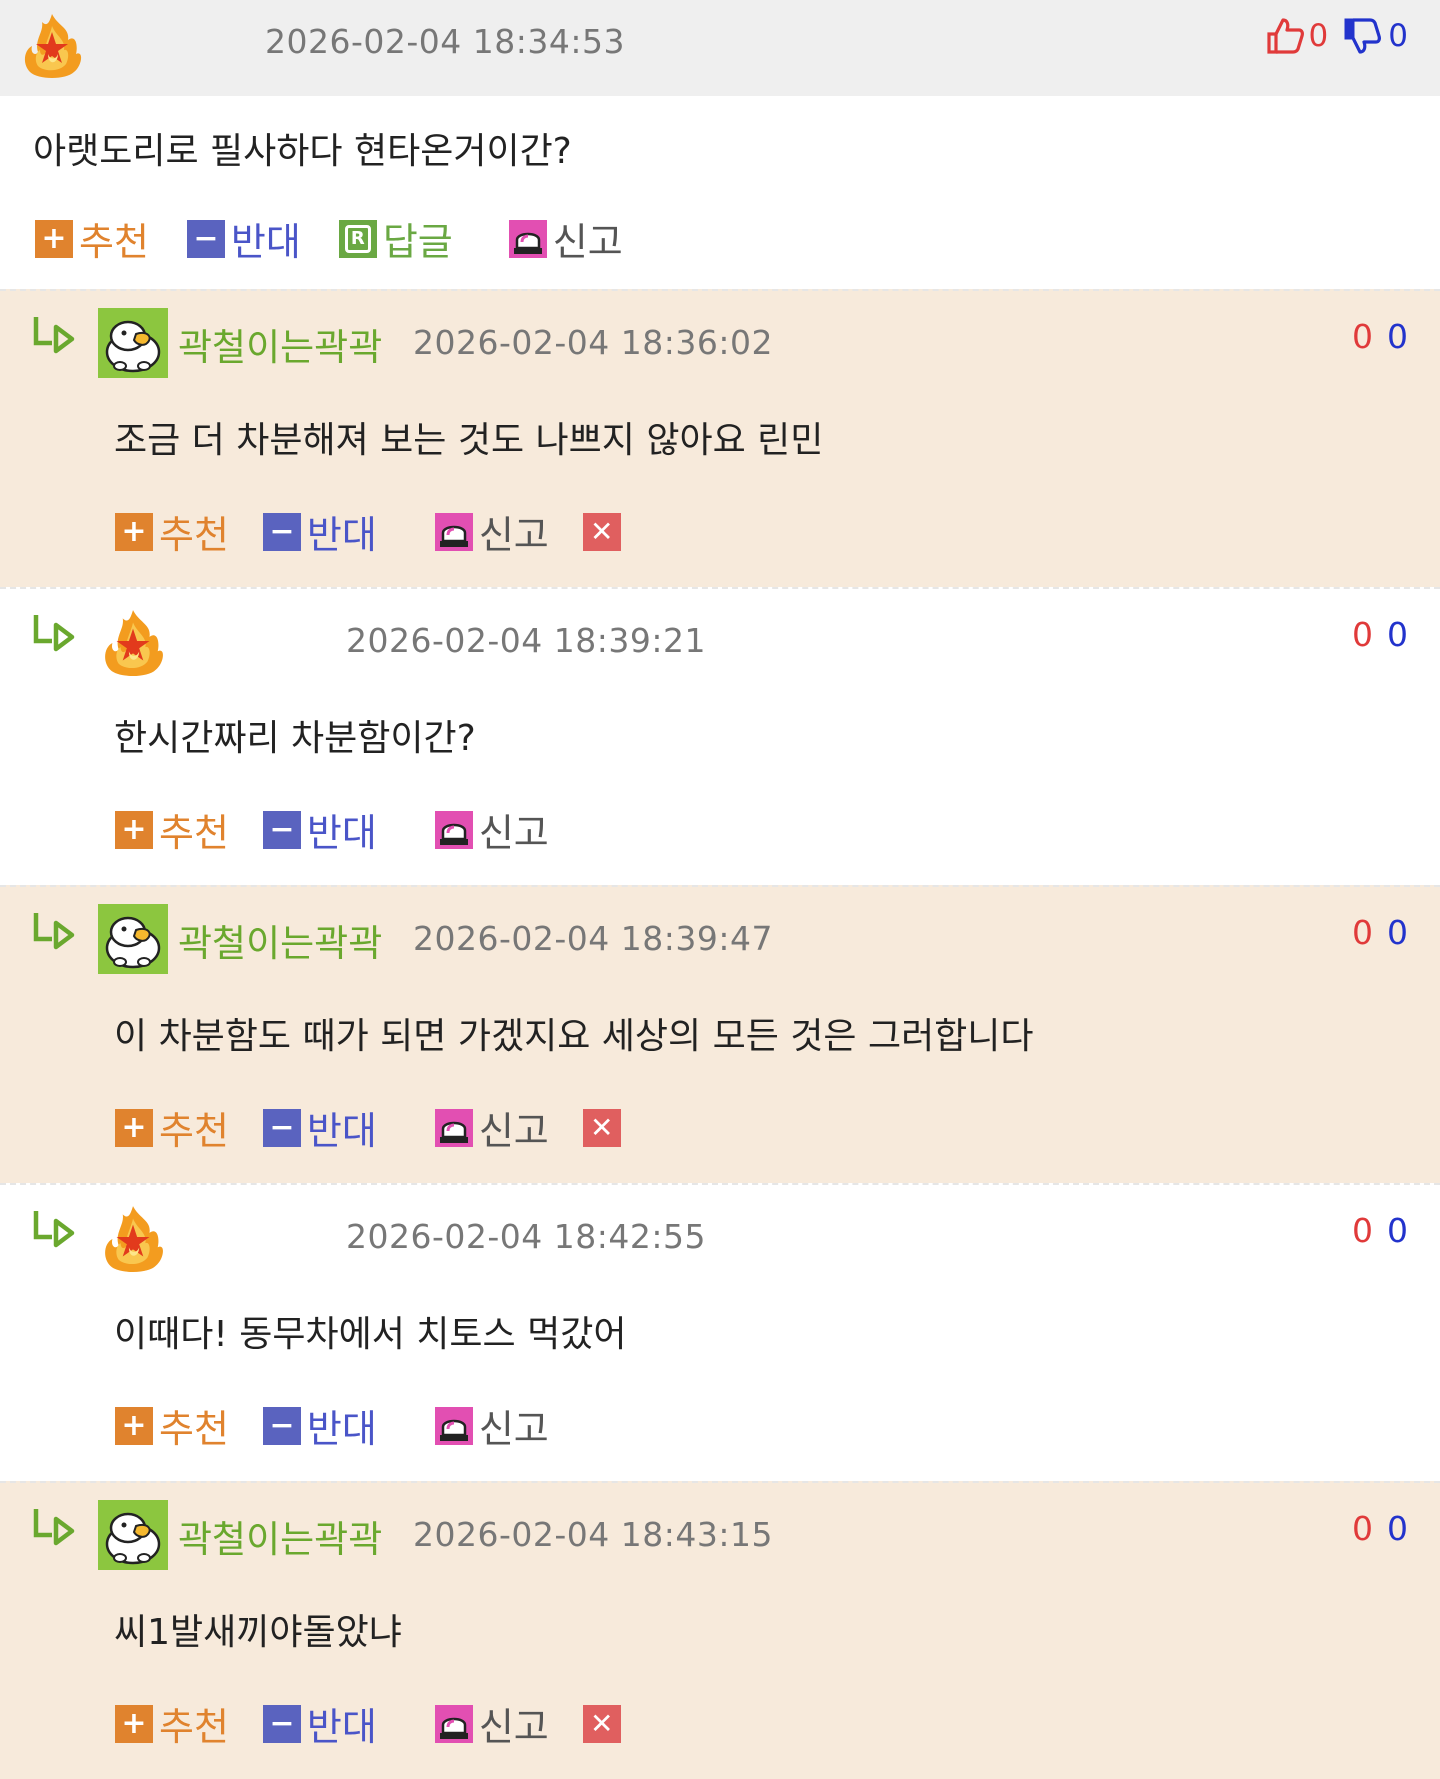  Describe the element at coordinates (1362, 36) in the screenshot. I see `thumbs-down-icon` at that location.